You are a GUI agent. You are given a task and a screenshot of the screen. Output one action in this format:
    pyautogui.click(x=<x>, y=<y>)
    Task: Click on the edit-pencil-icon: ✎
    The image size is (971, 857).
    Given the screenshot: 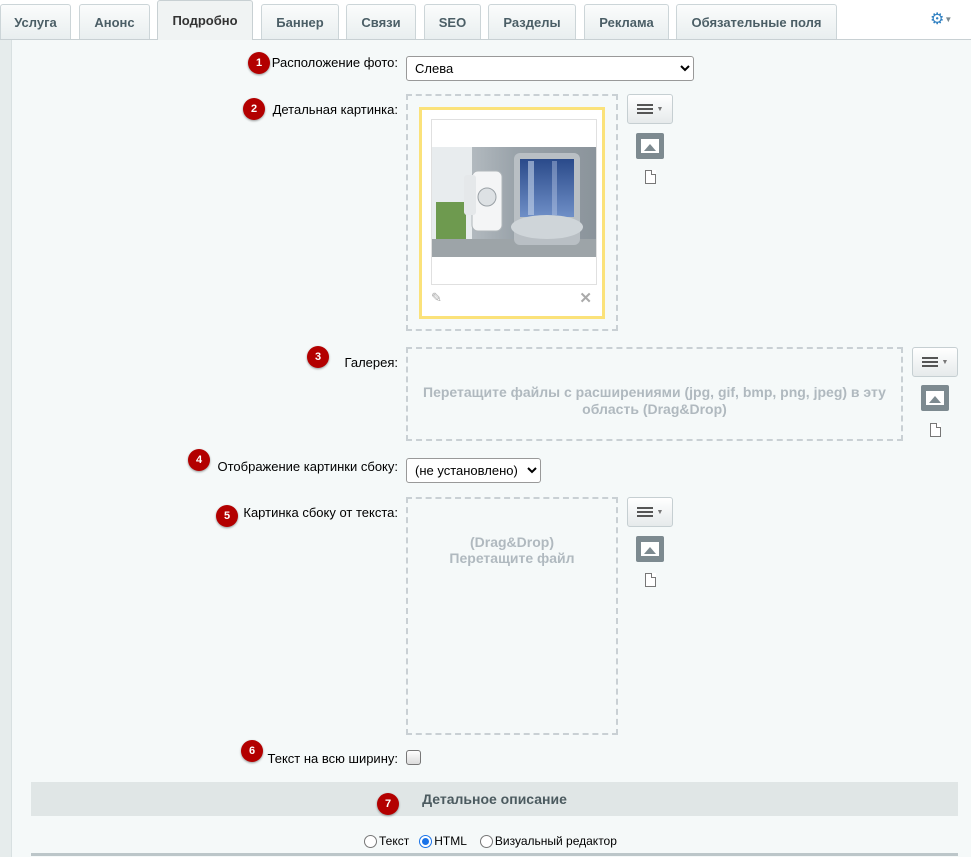 What is the action you would take?
    pyautogui.click(x=436, y=298)
    